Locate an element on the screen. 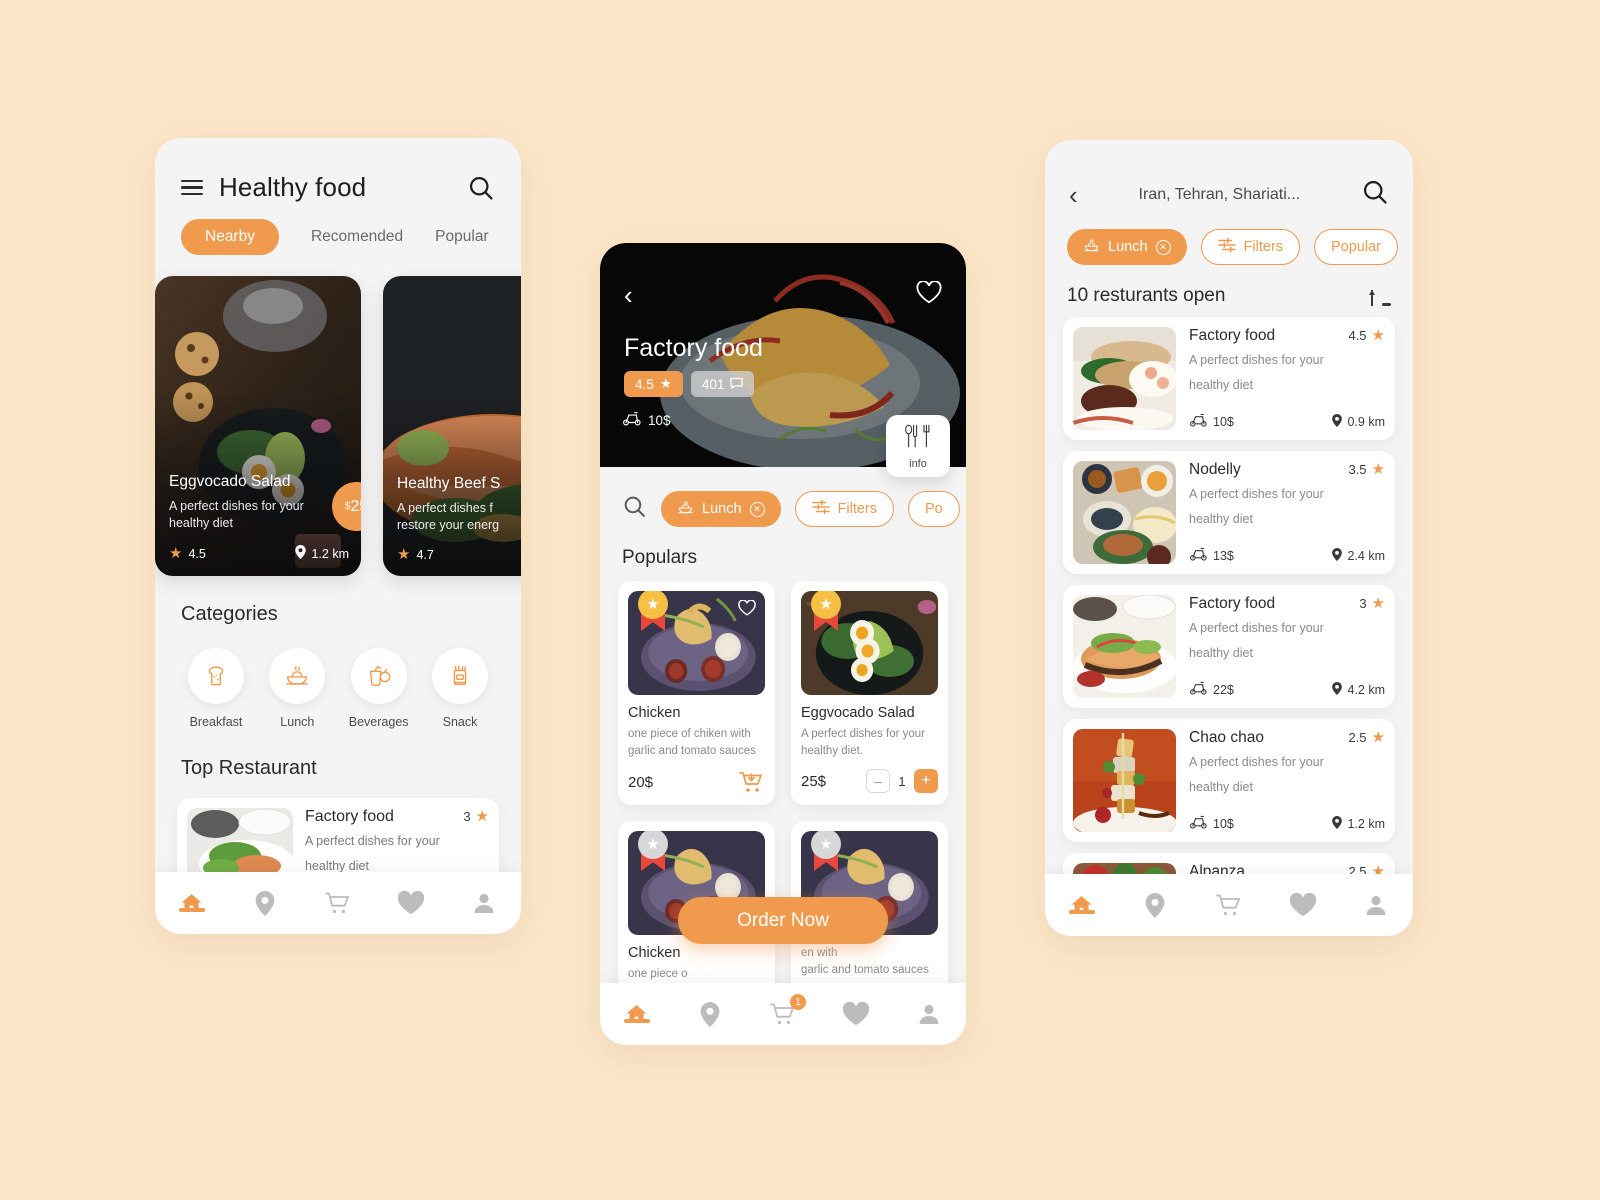 The width and height of the screenshot is (1600, 1200). categories-list: Breakfast Lunch Beverages Snack is located at coordinates (338, 677).